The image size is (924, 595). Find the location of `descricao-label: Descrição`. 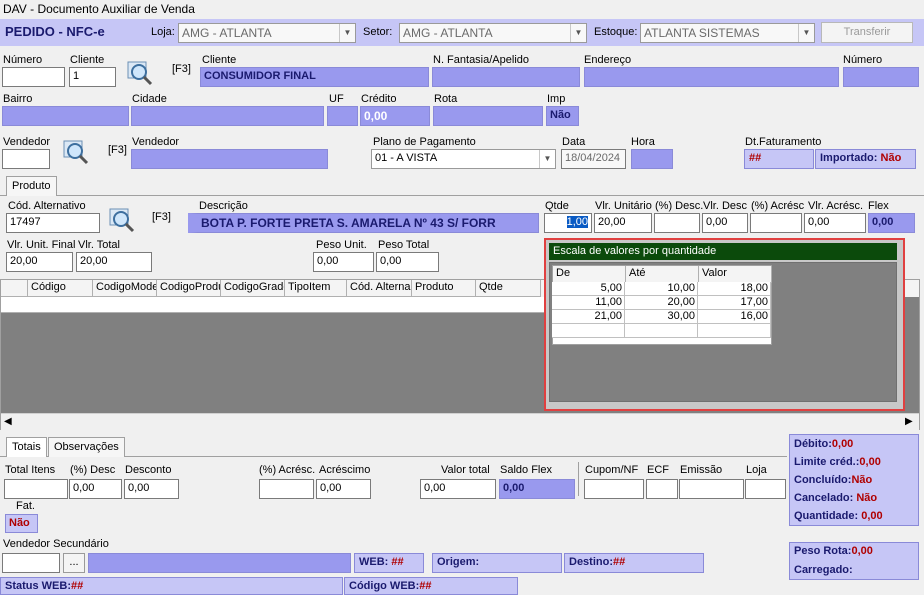

descricao-label: Descrição is located at coordinates (223, 206).